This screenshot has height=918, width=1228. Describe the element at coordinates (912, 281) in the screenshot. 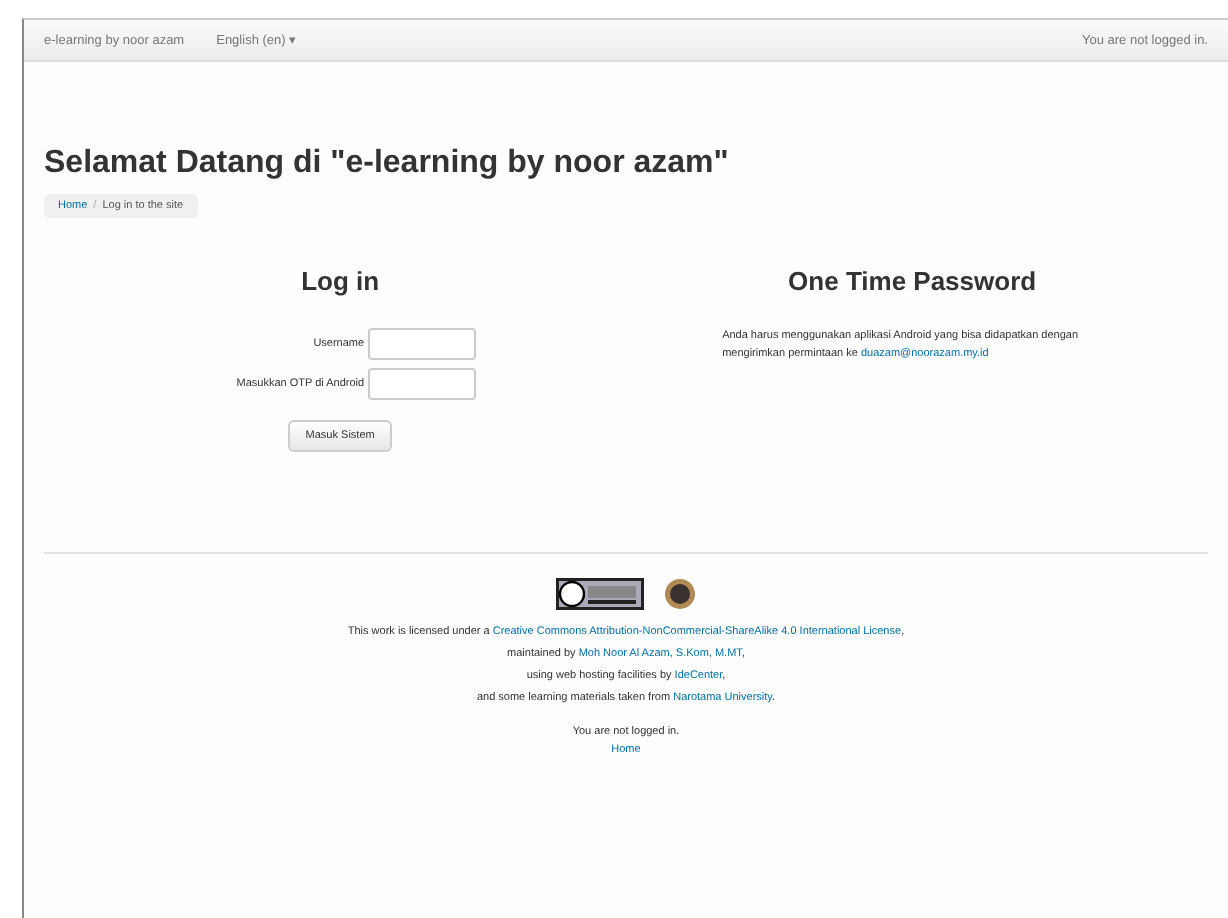

I see `otp-heading: One Time Password` at that location.